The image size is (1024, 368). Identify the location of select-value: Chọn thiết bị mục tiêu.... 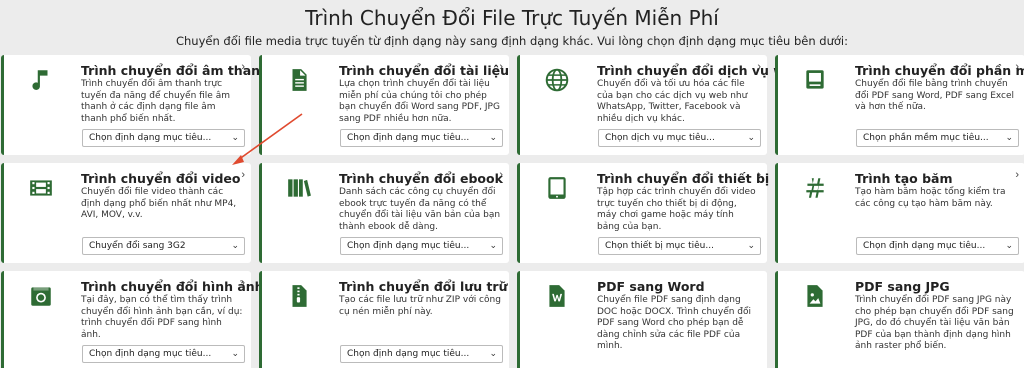
(659, 246).